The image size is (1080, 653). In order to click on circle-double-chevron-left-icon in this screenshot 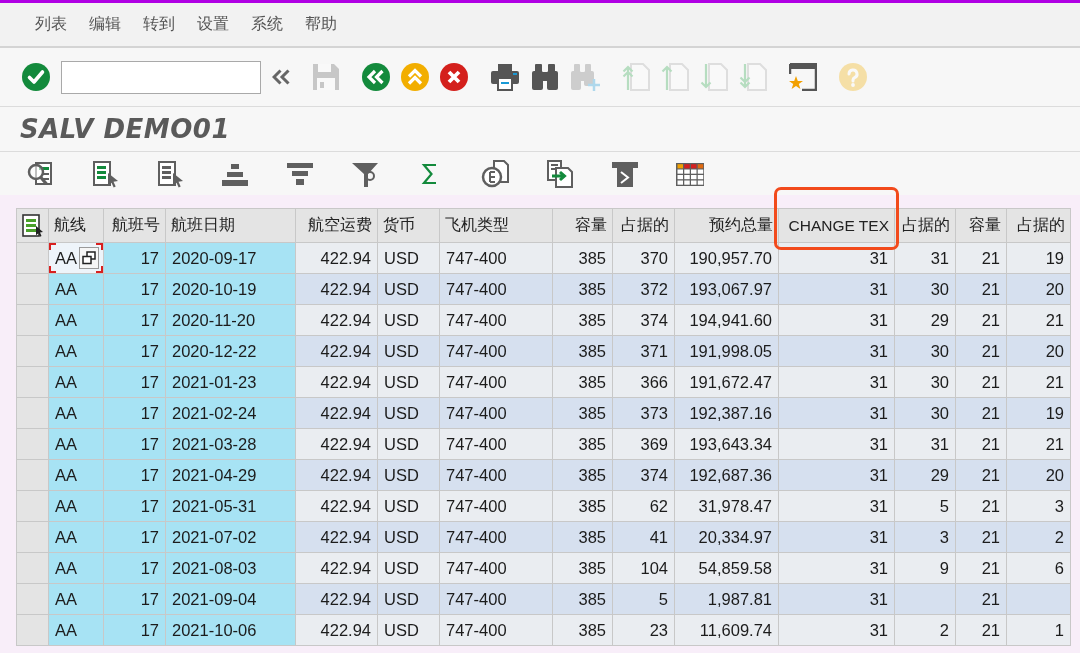, I will do `click(376, 77)`.